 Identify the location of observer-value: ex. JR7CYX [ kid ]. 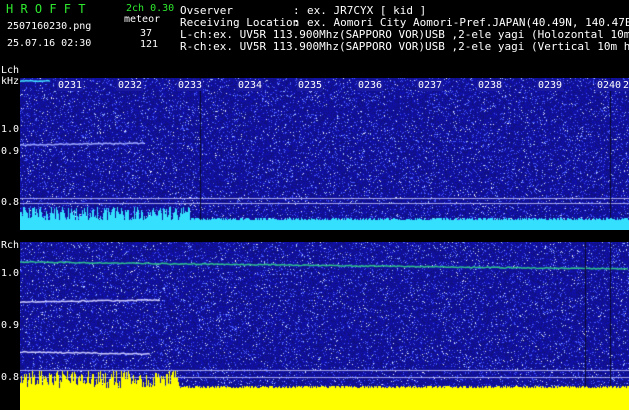
(367, 10).